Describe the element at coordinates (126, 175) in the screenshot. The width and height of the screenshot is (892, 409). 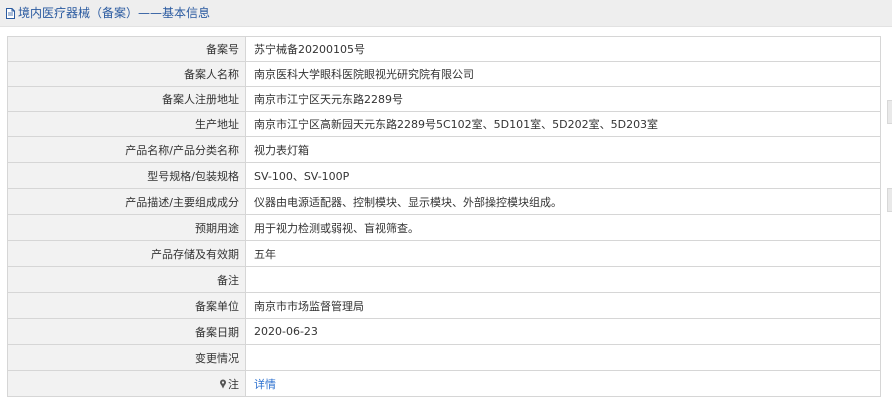
I see `row-label: 型号规格/包装规格` at that location.